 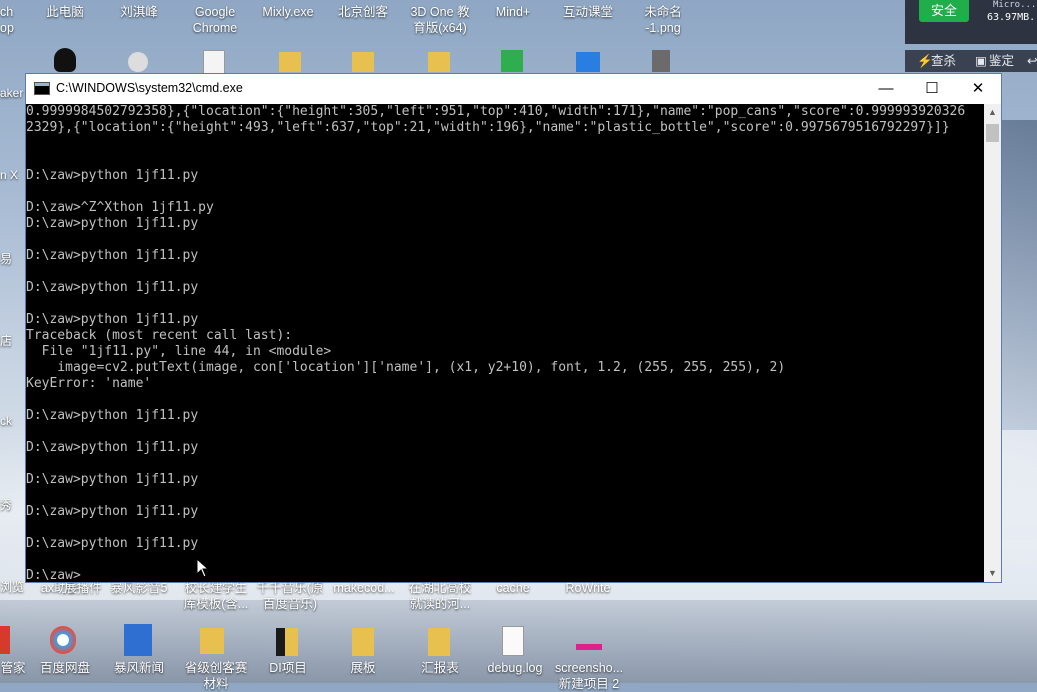 I want to click on baidu-netdisk-icon, so click(x=63, y=640).